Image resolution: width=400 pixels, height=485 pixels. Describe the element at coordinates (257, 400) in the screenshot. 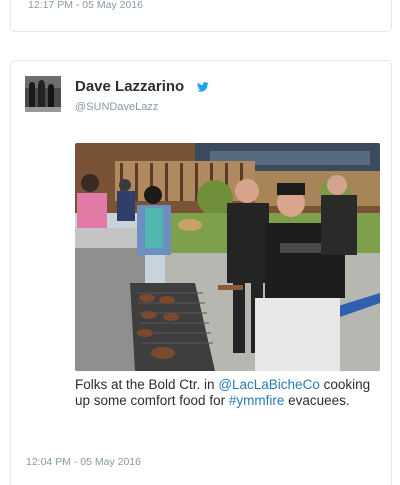

I see `hashtag-link: #ymmfire` at that location.